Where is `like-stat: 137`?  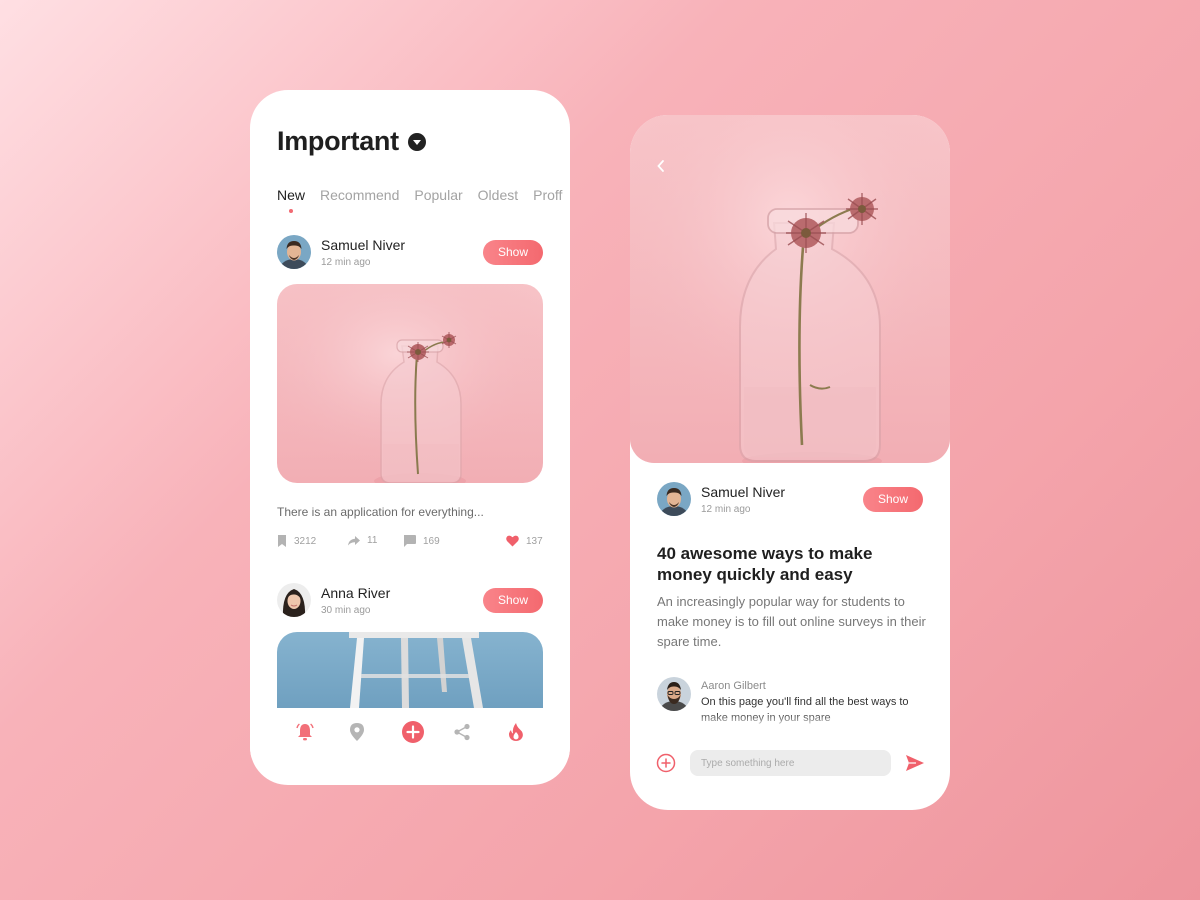 like-stat: 137 is located at coordinates (524, 541).